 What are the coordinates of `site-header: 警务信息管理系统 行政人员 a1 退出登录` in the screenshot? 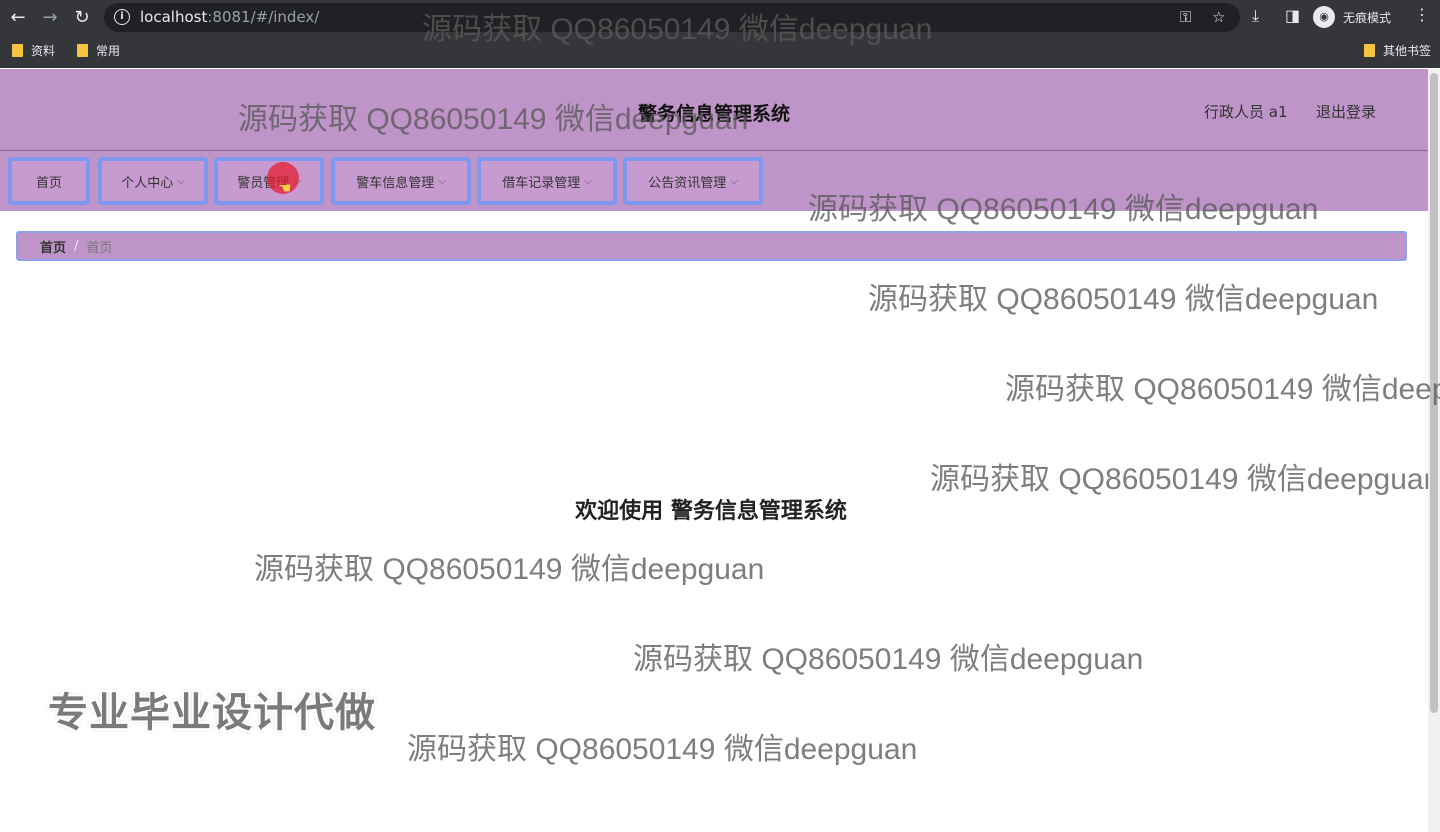 It's located at (714, 110).